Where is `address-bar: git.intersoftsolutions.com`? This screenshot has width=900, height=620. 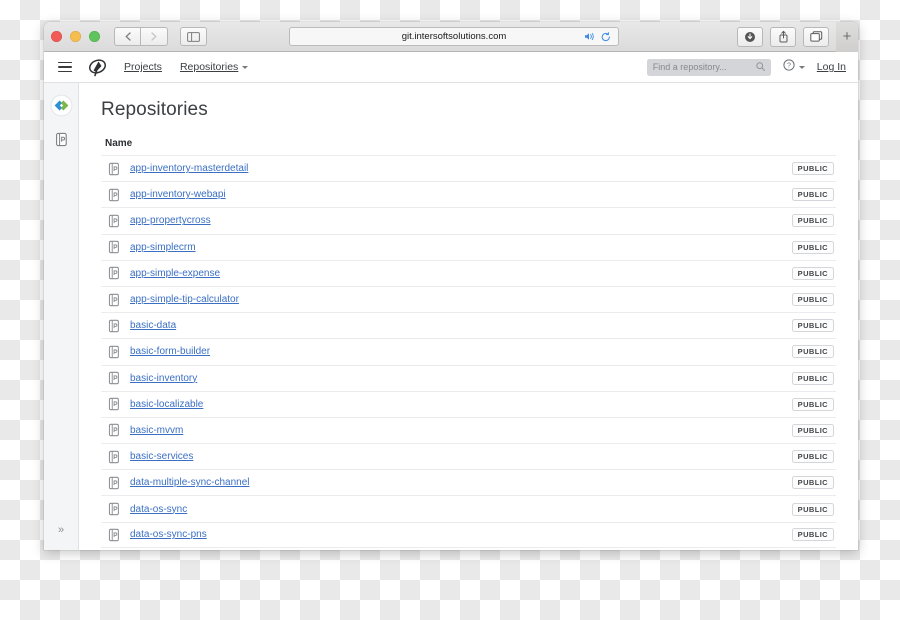
address-bar: git.intersoftsolutions.com is located at coordinates (454, 36).